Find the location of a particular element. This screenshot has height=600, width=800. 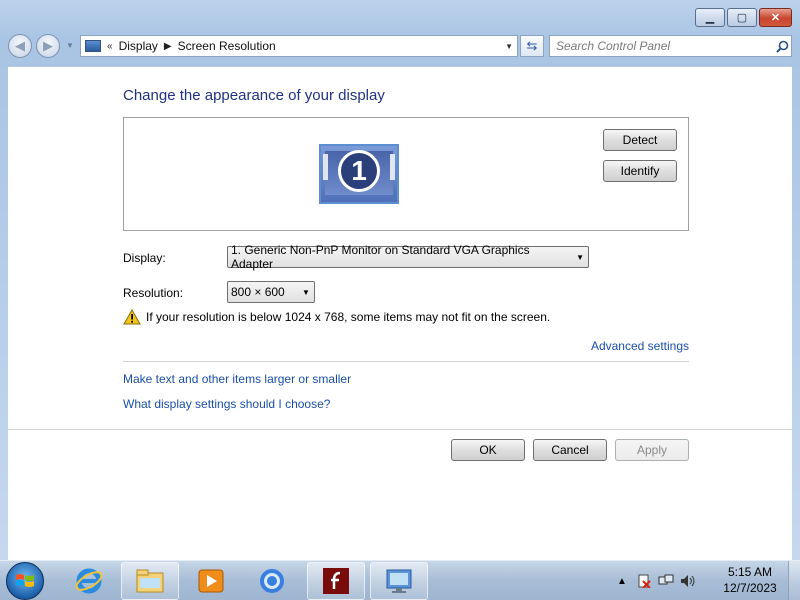

search-box is located at coordinates (670, 46).